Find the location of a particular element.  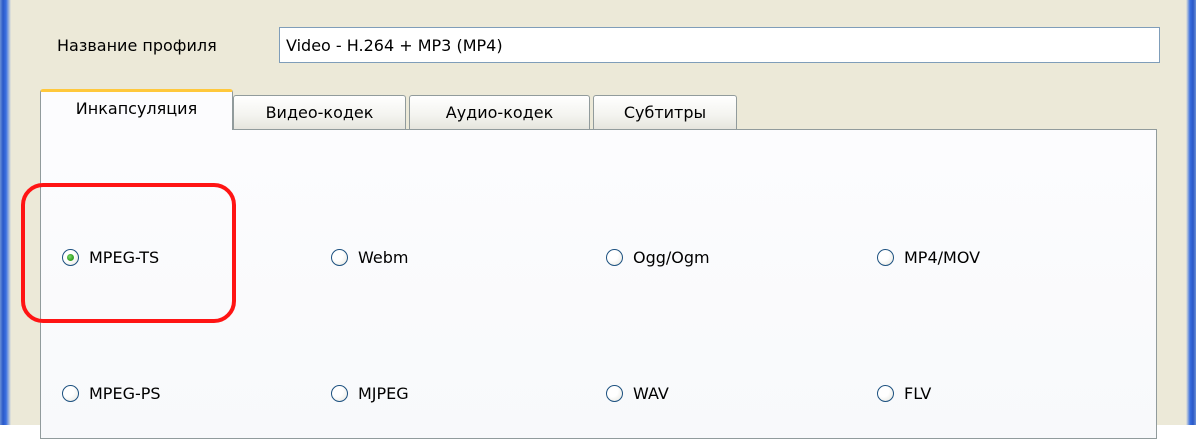

radio-mpeg-ps: MPEG-PS is located at coordinates (111, 393).